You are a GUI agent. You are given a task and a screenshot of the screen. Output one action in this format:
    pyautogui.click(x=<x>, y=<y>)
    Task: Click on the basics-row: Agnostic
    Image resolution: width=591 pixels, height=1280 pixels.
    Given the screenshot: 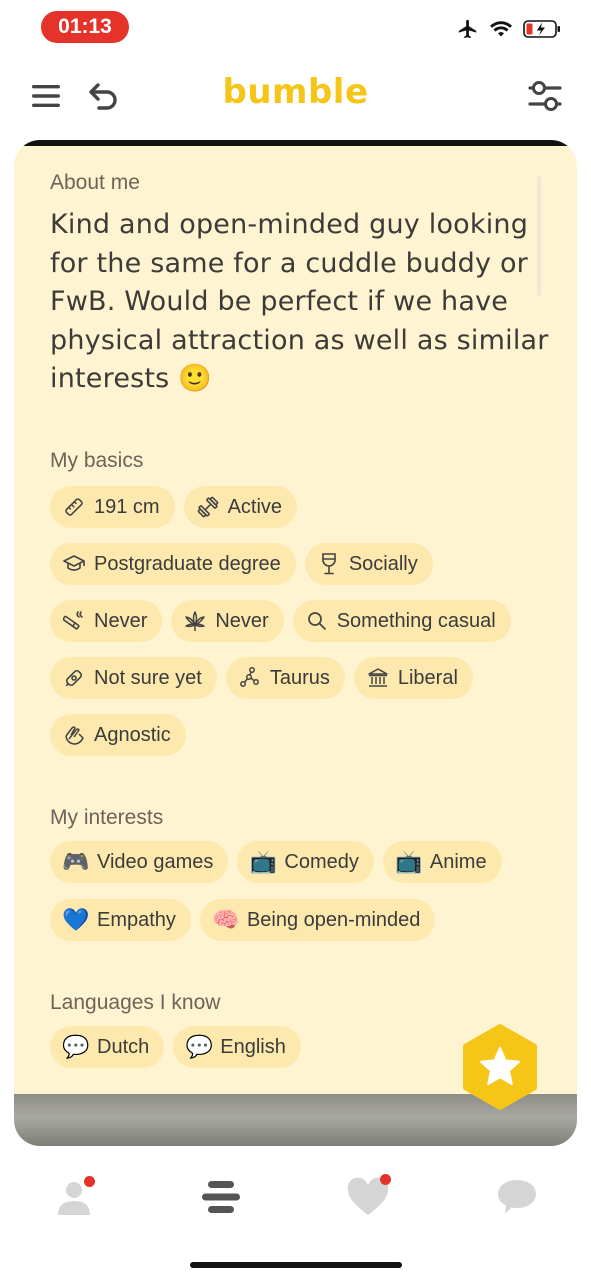 What is the action you would take?
    pyautogui.click(x=118, y=735)
    